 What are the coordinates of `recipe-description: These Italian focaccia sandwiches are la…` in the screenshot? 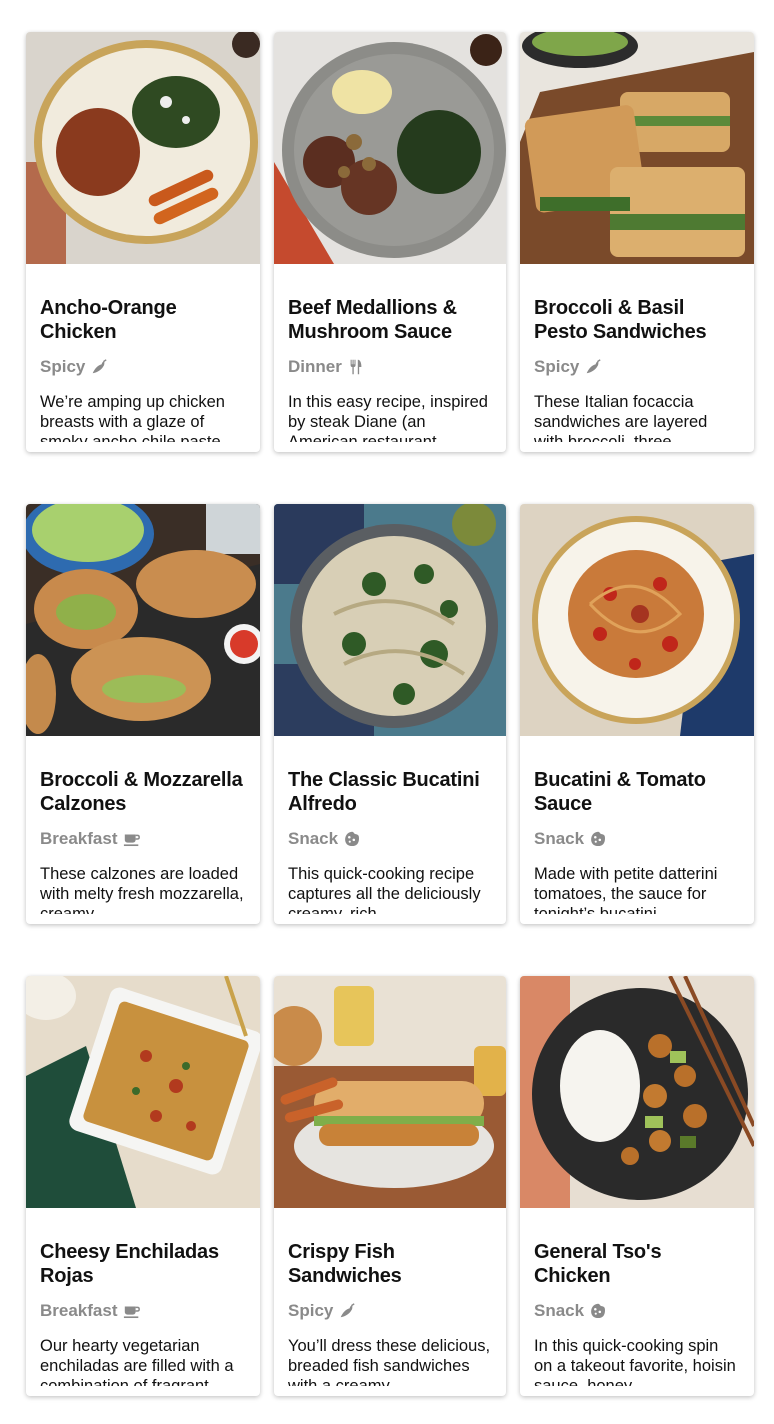 It's located at (621, 417).